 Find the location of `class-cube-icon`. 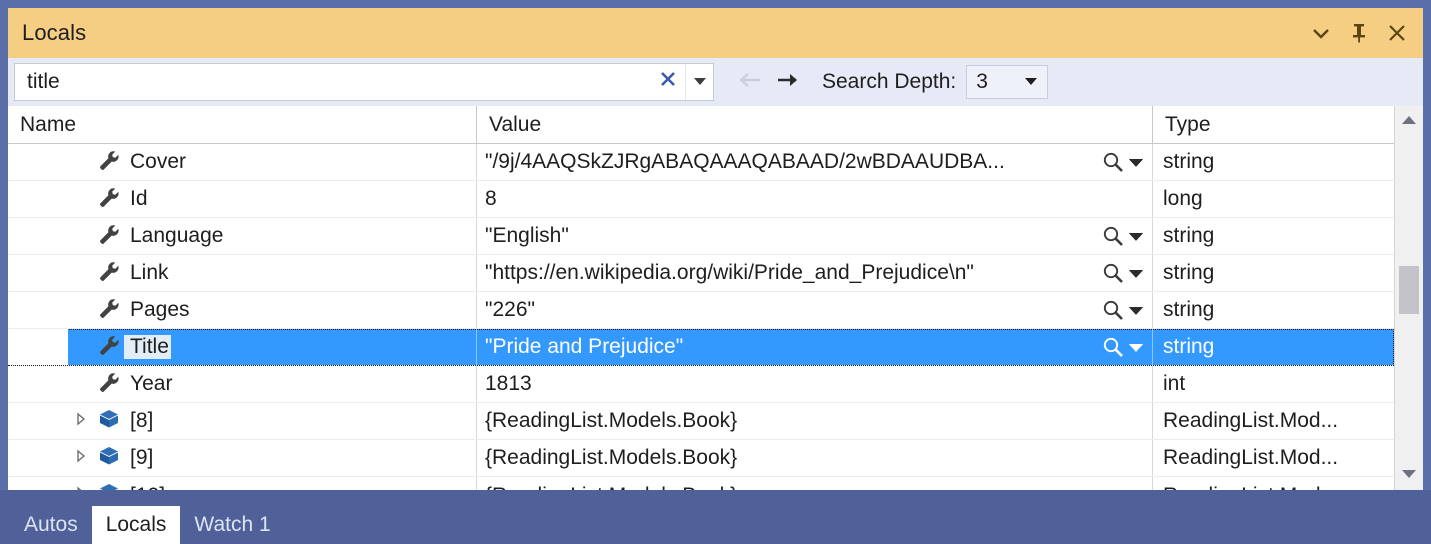

class-cube-icon is located at coordinates (109, 458).